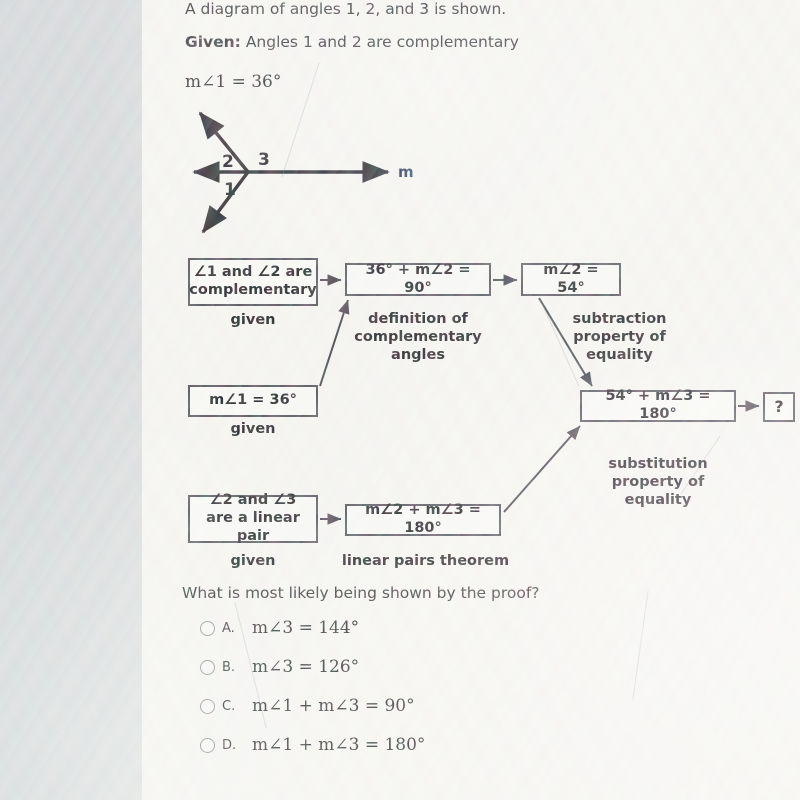  Describe the element at coordinates (253, 401) in the screenshot. I see `proof-box-m1-equals-36: m∠1 = 36°` at that location.